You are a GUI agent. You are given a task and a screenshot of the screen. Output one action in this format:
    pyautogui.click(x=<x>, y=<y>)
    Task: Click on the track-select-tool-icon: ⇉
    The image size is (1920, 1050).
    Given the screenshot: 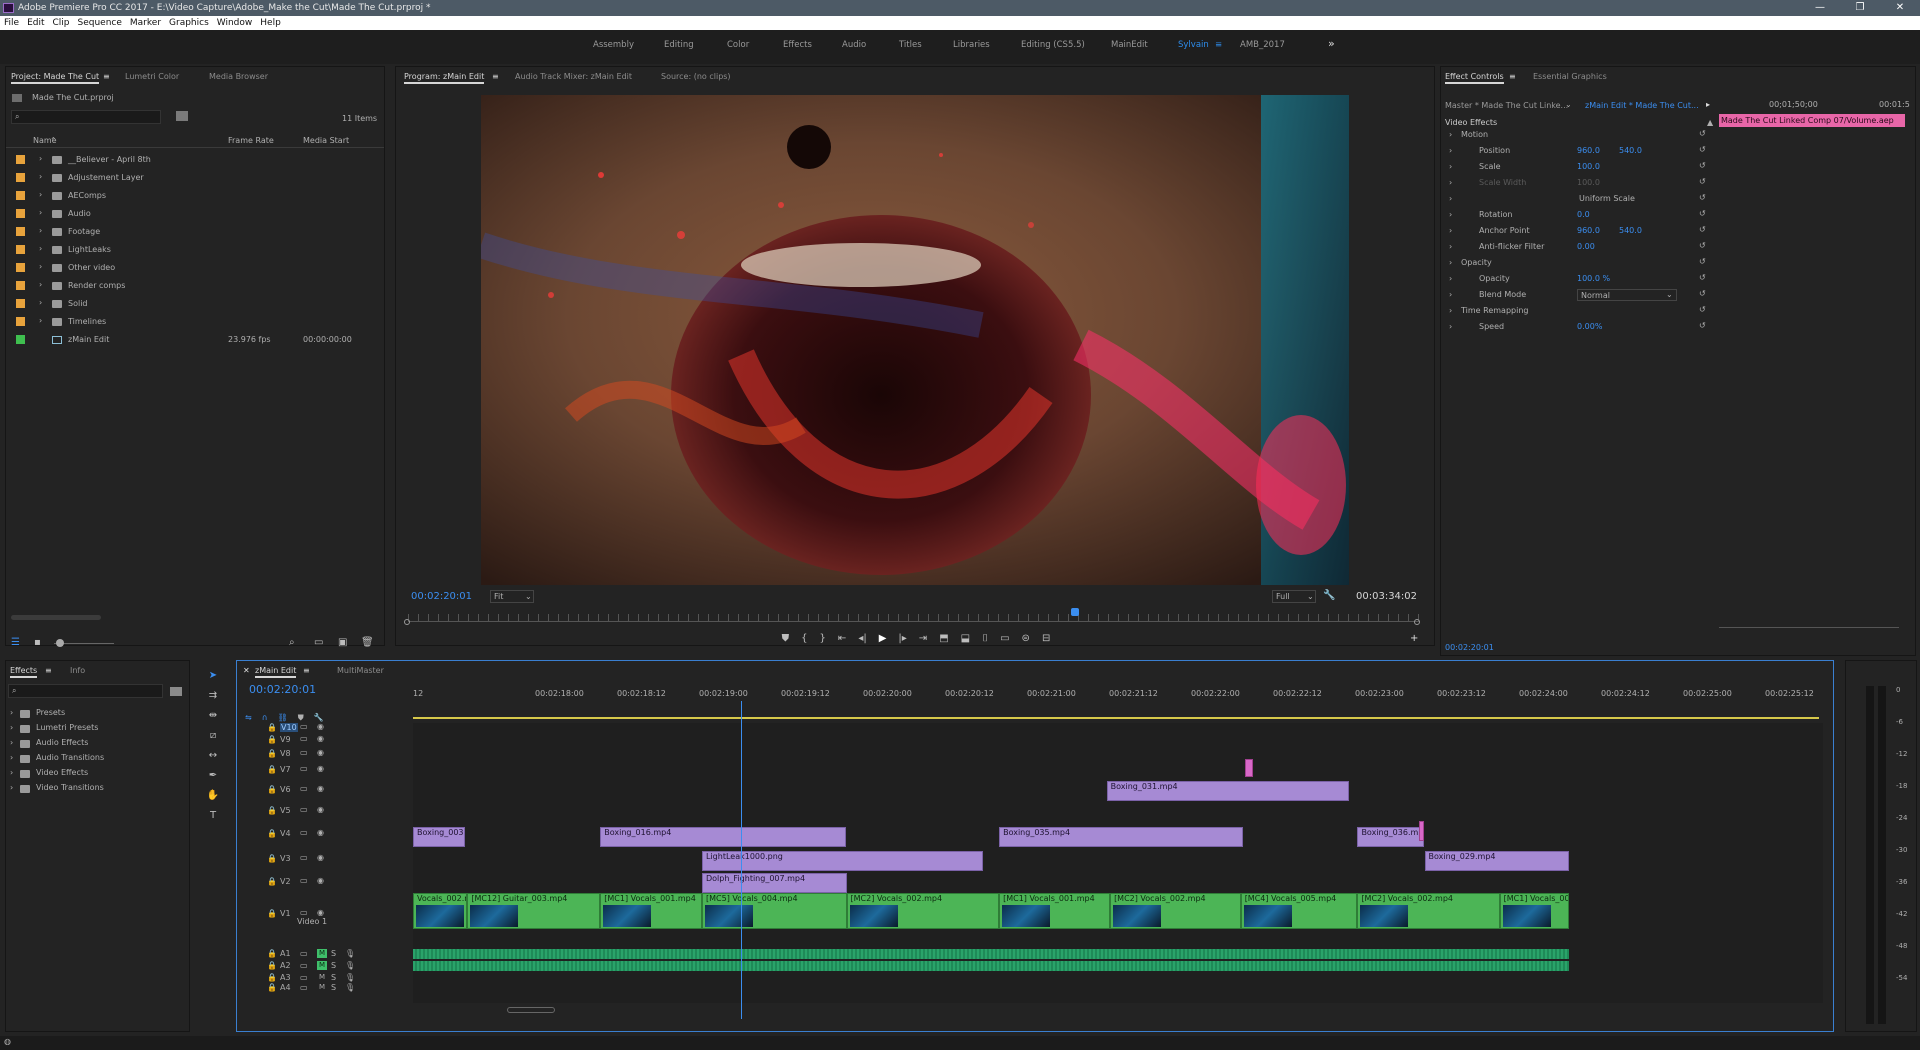 What is the action you would take?
    pyautogui.click(x=213, y=700)
    